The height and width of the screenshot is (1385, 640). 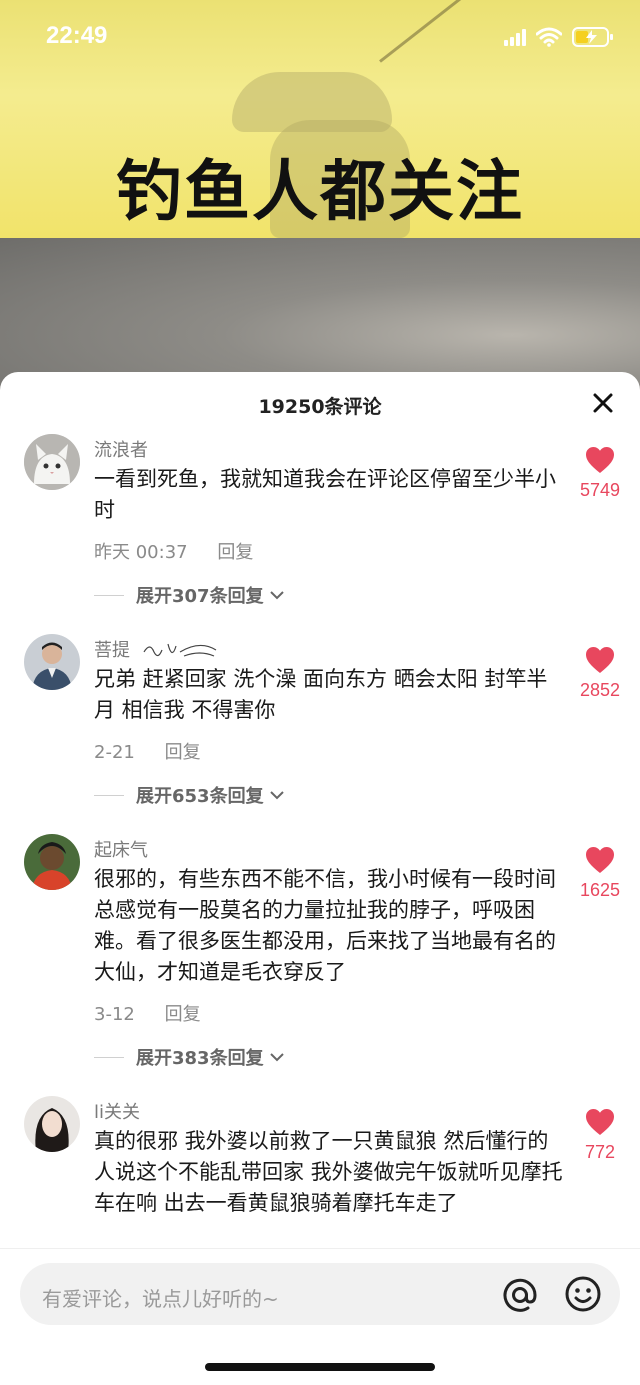 What do you see at coordinates (141, 552) in the screenshot?
I see `comment-time: 昨天 00:37` at bounding box center [141, 552].